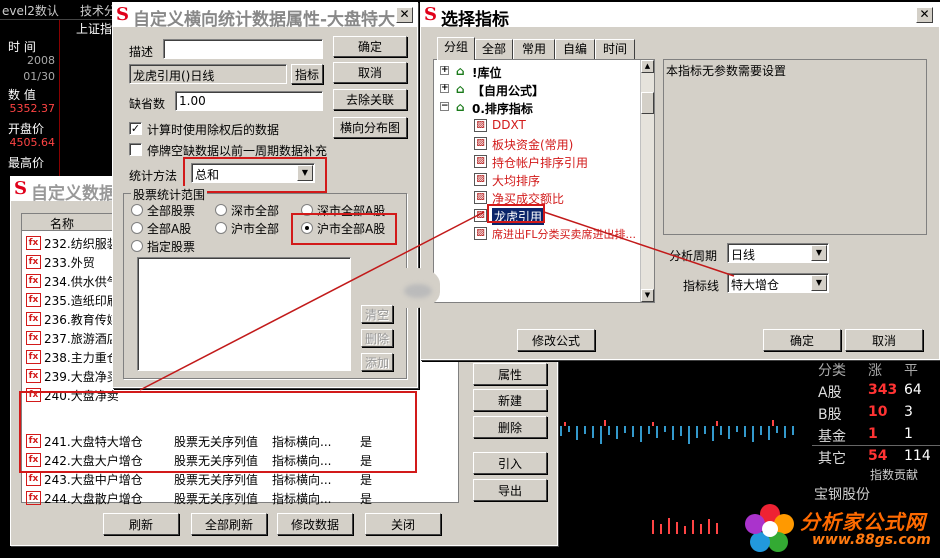 This screenshot has height=558, width=940. I want to click on tree-item: ▨ DDXT, so click(564, 126).